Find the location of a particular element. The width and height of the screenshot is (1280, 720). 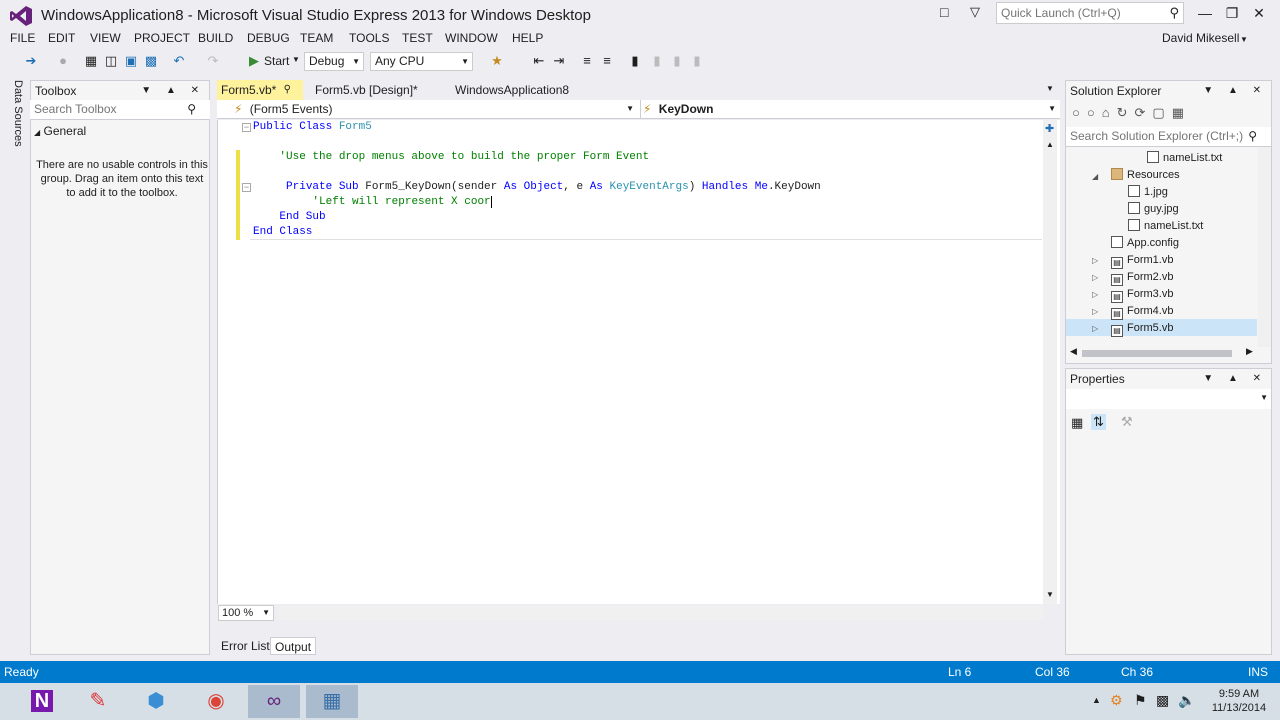

method-dropdown: ⚡ KeyDown ▼ is located at coordinates (848, 109).